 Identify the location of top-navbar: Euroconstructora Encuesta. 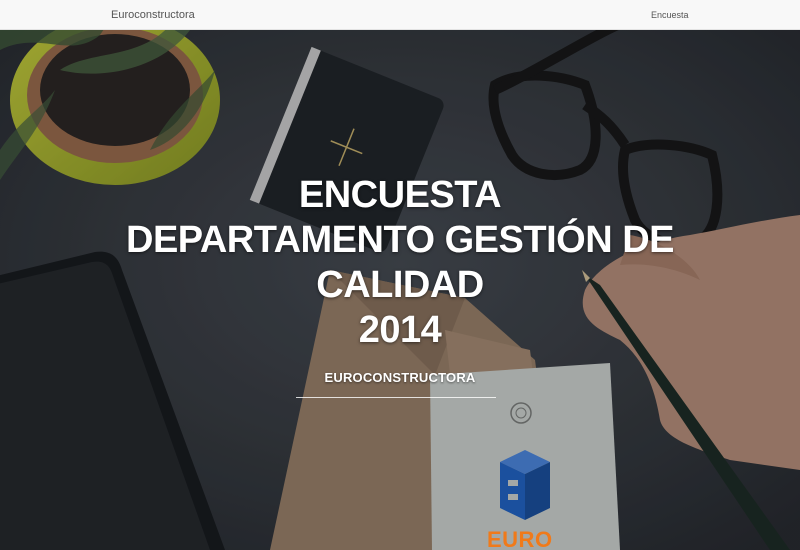
(400, 15).